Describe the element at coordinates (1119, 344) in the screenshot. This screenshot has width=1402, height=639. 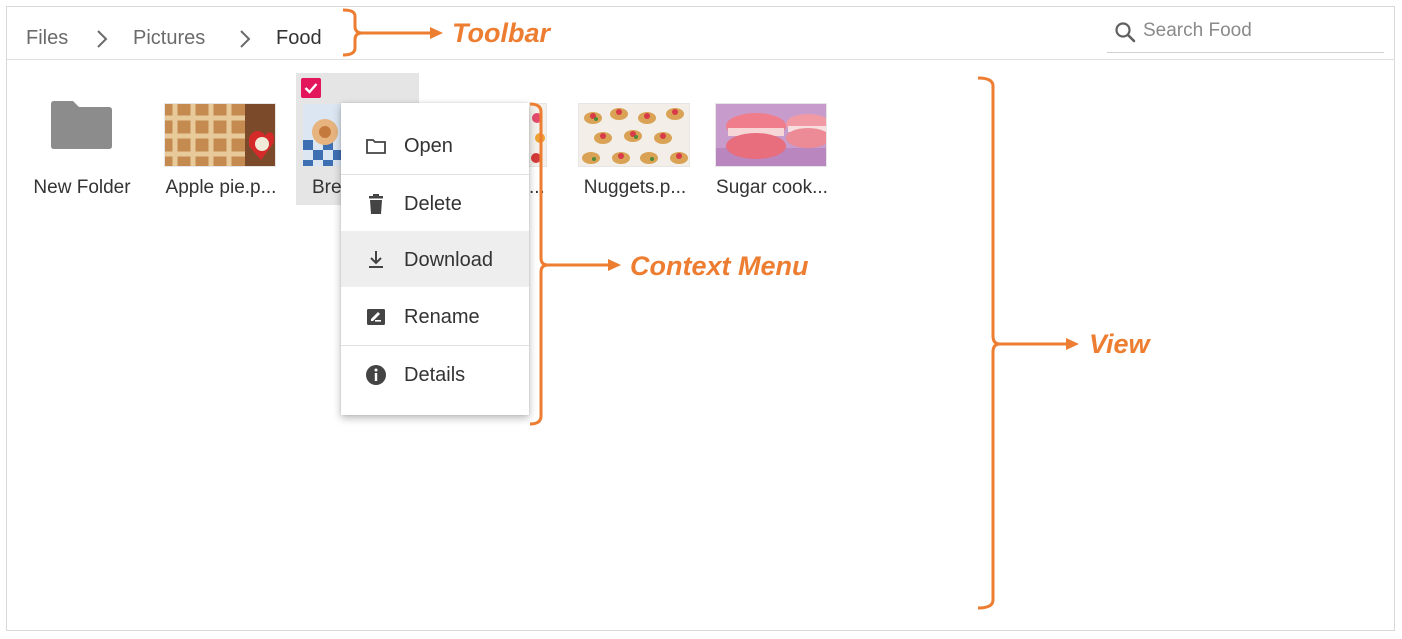
I see `annotation-view: View` at that location.